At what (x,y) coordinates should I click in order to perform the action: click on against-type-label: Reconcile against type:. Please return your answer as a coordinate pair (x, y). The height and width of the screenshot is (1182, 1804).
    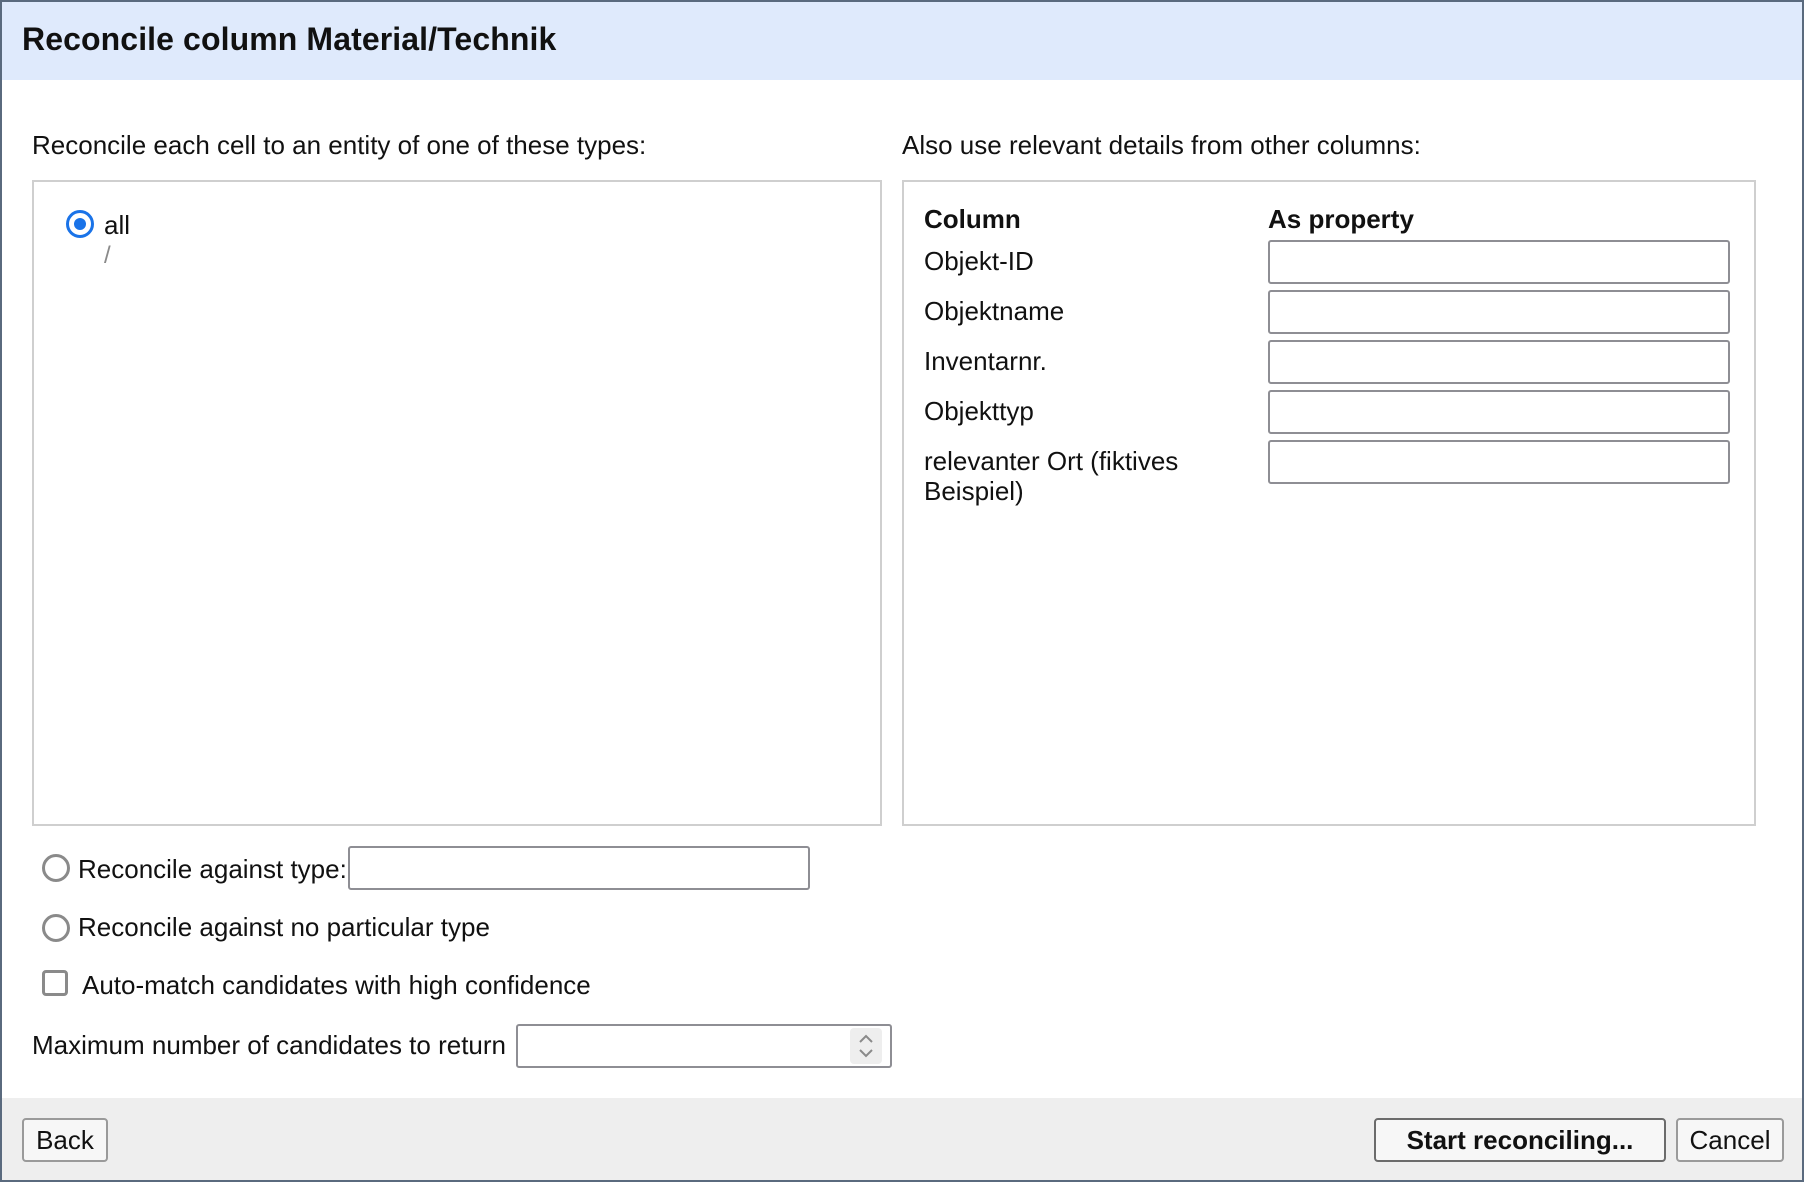
    Looking at the image, I should click on (212, 869).